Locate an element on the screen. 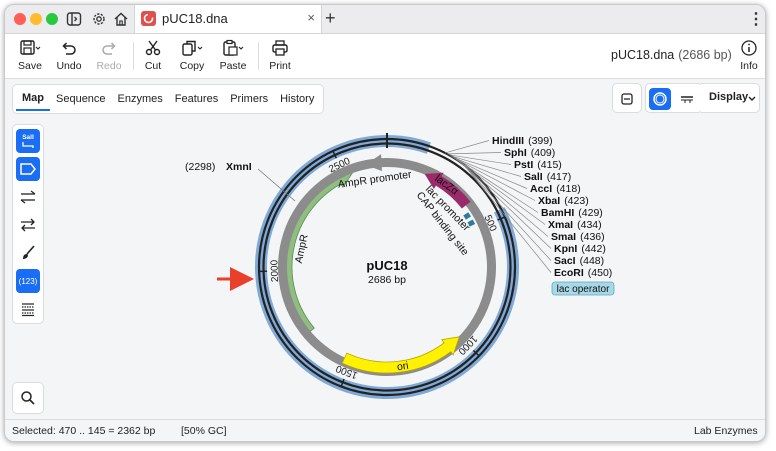 Image resolution: width=776 pixels, height=451 pixels. selection-status: Selected: 470 .. 145 = 2362 bp is located at coordinates (84, 431).